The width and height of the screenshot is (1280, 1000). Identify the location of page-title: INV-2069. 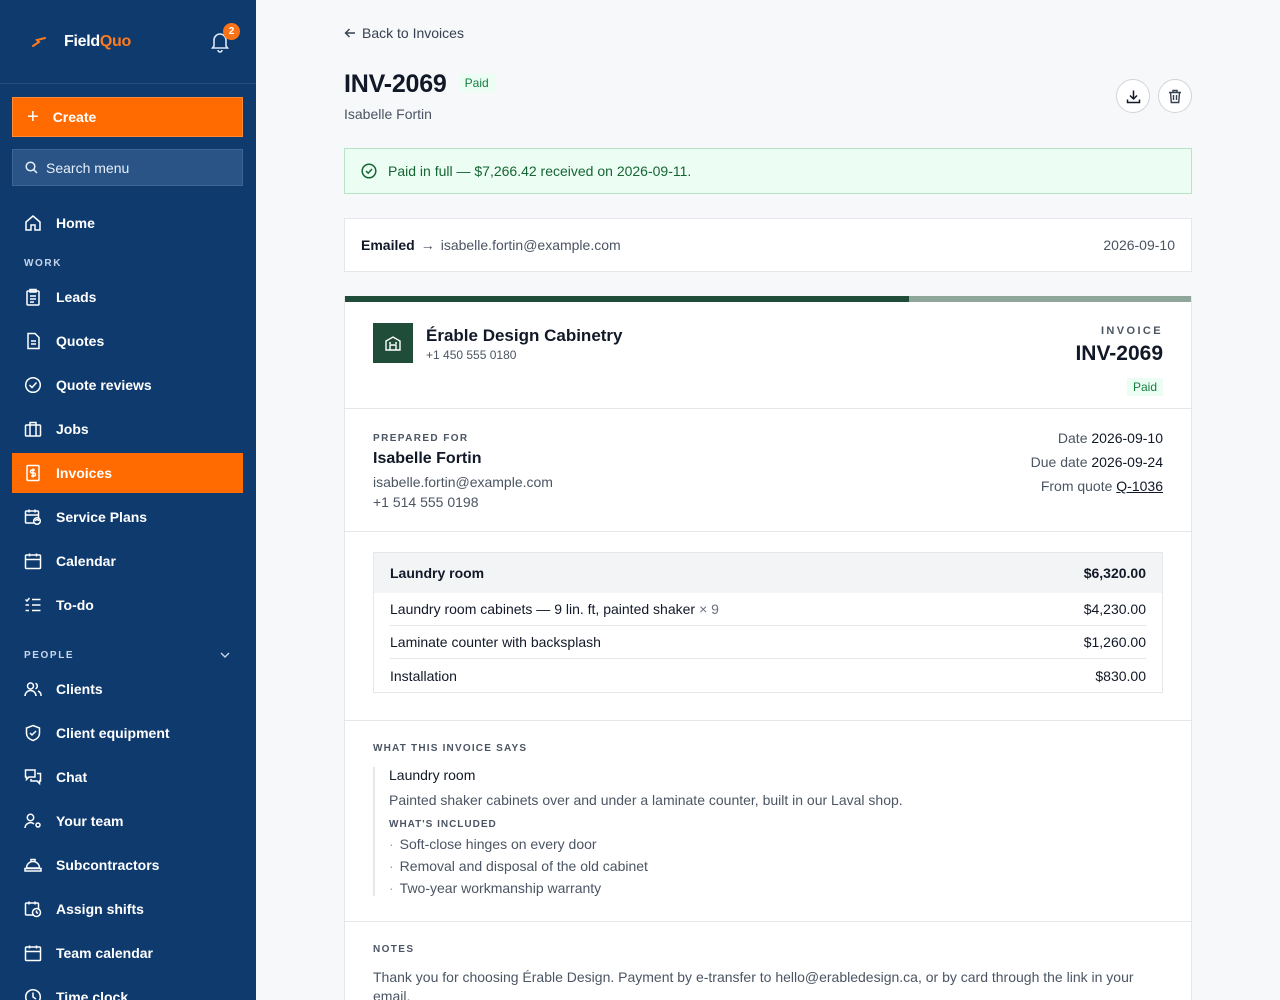
(395, 84).